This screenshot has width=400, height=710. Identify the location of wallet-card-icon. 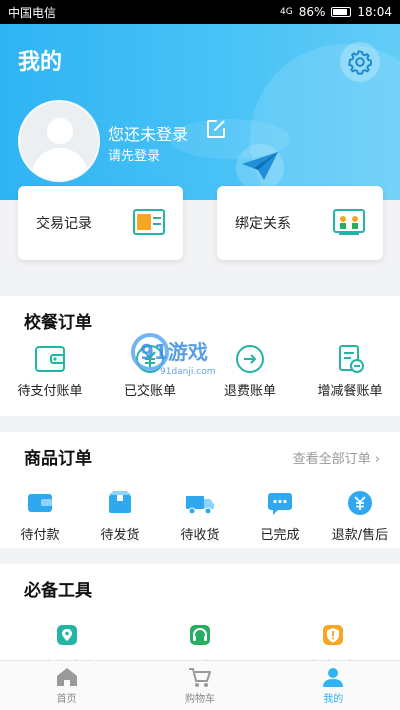
(149, 222).